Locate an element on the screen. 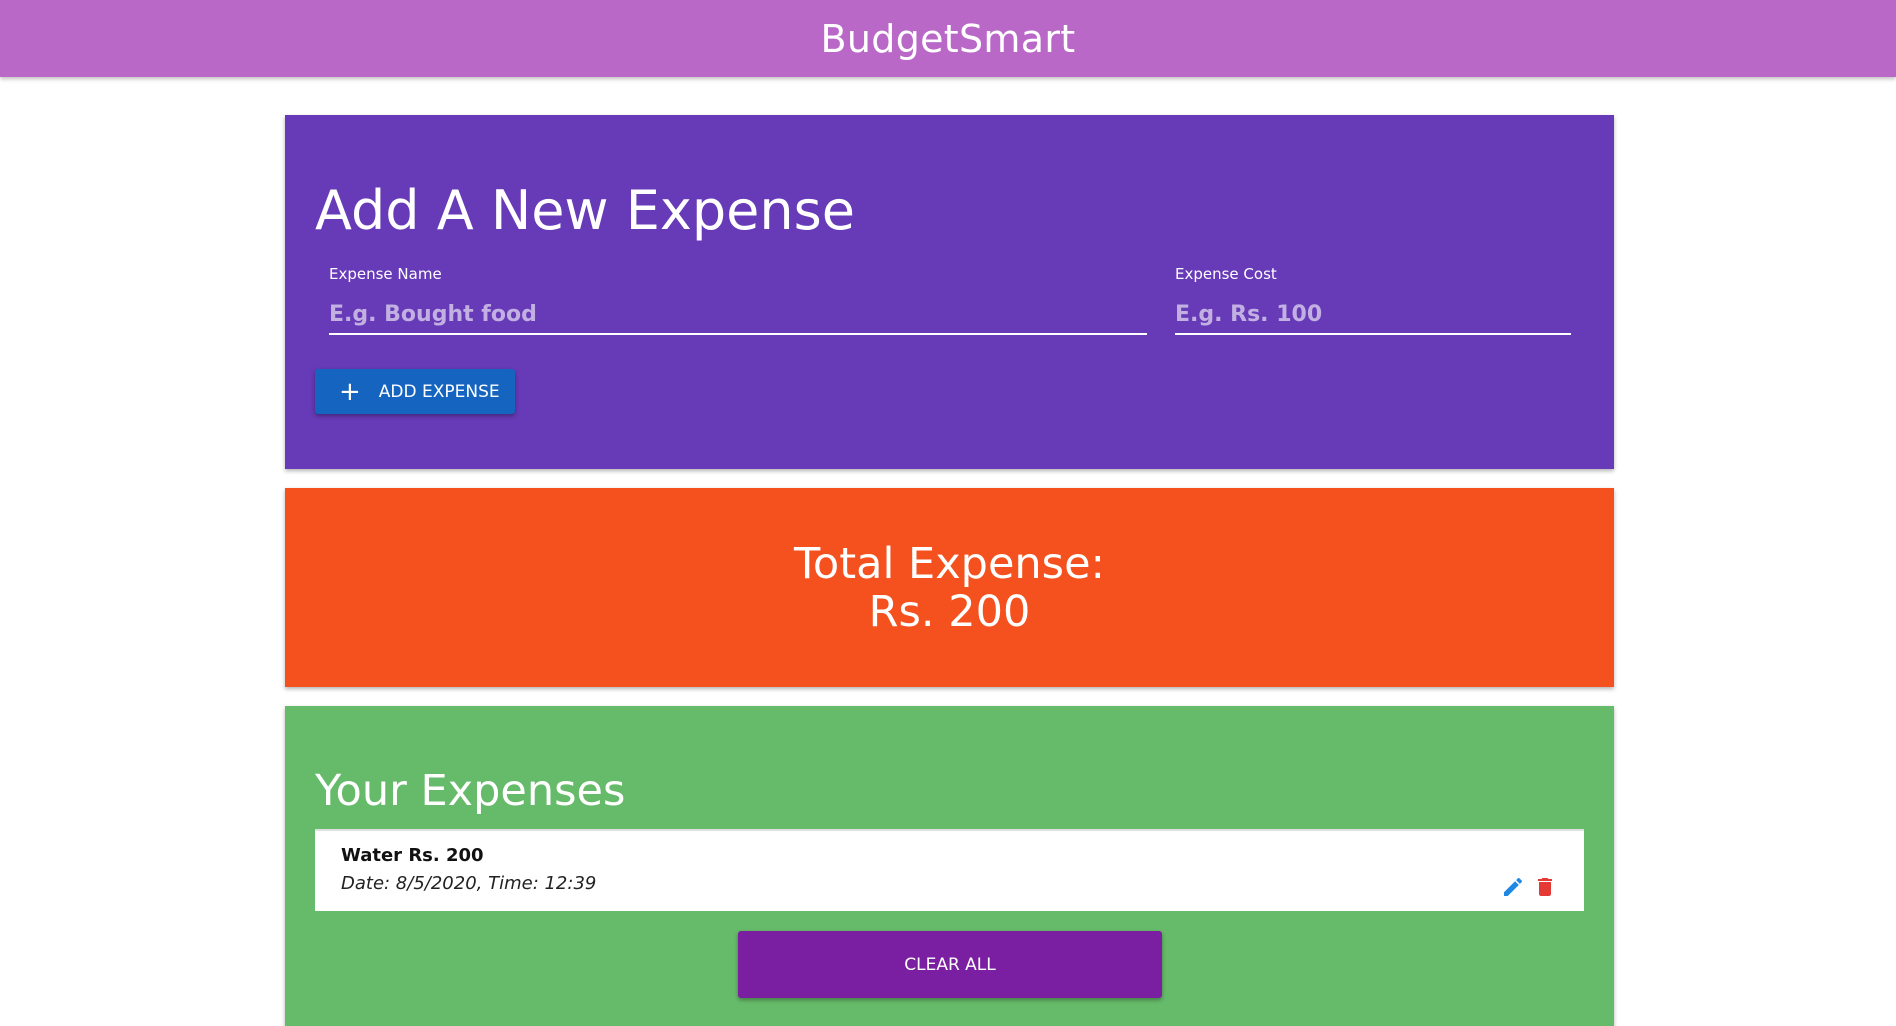 The width and height of the screenshot is (1896, 1026). expense-cost-input is located at coordinates (1373, 315).